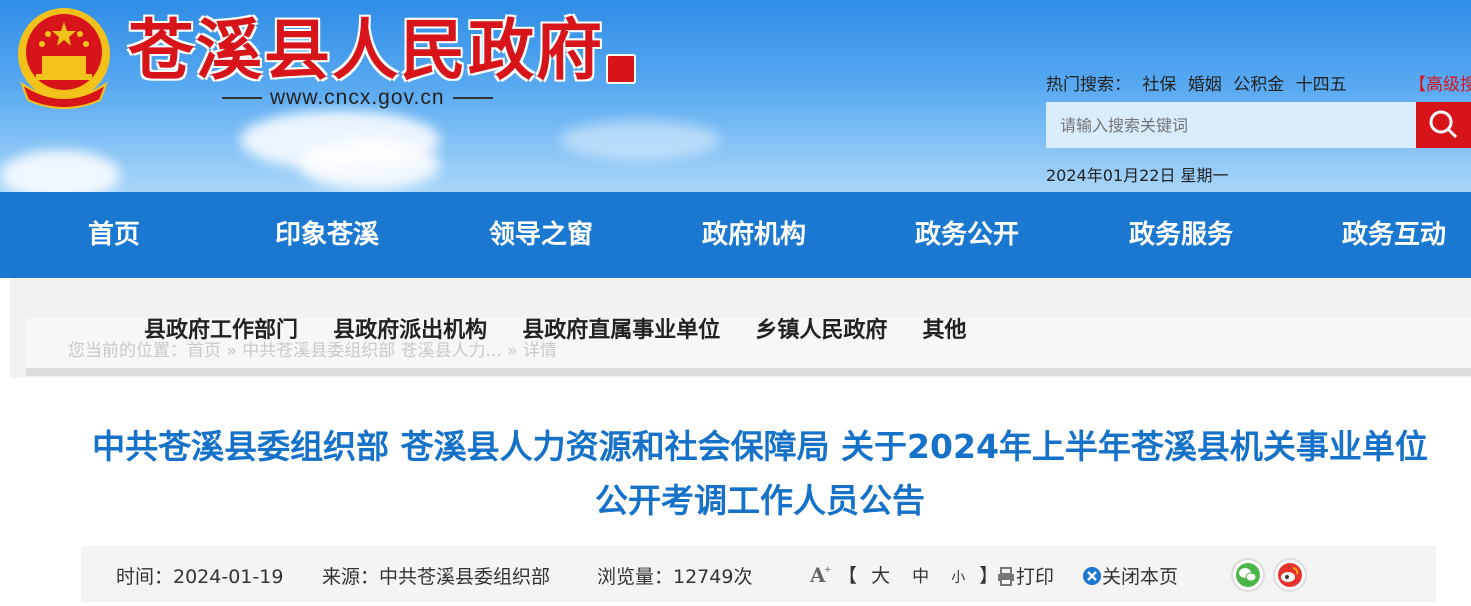 This screenshot has height=606, width=1471. I want to click on site-title: 苍溪县人民政府, so click(366, 50).